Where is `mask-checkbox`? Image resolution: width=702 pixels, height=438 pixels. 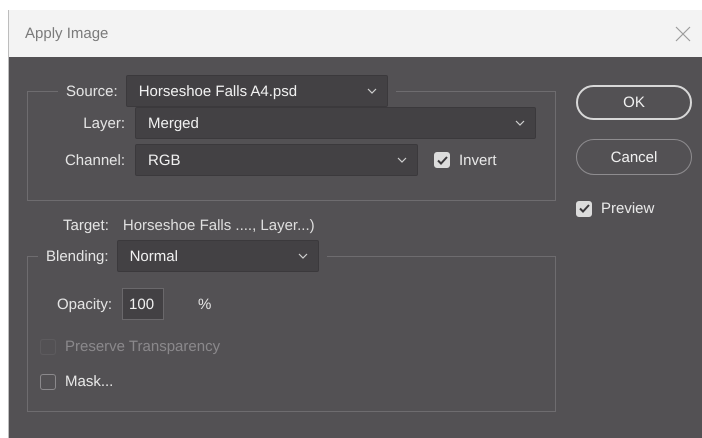
mask-checkbox is located at coordinates (48, 382).